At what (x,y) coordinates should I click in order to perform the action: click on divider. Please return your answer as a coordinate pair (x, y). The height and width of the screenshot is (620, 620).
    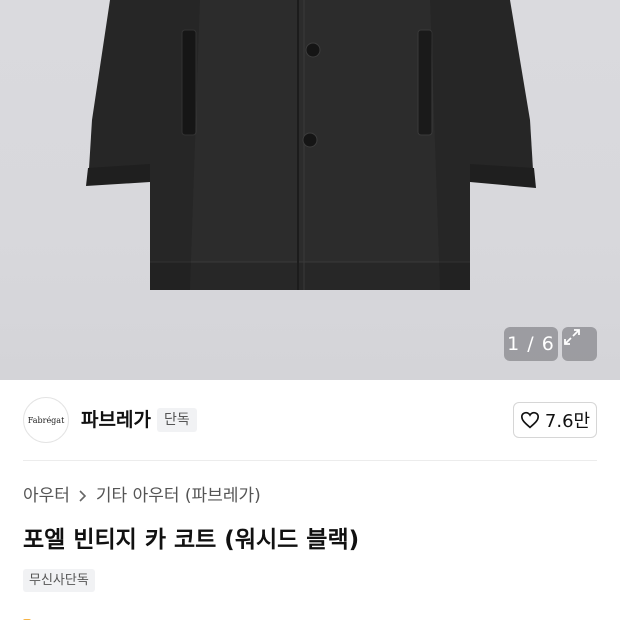
    Looking at the image, I should click on (310, 460).